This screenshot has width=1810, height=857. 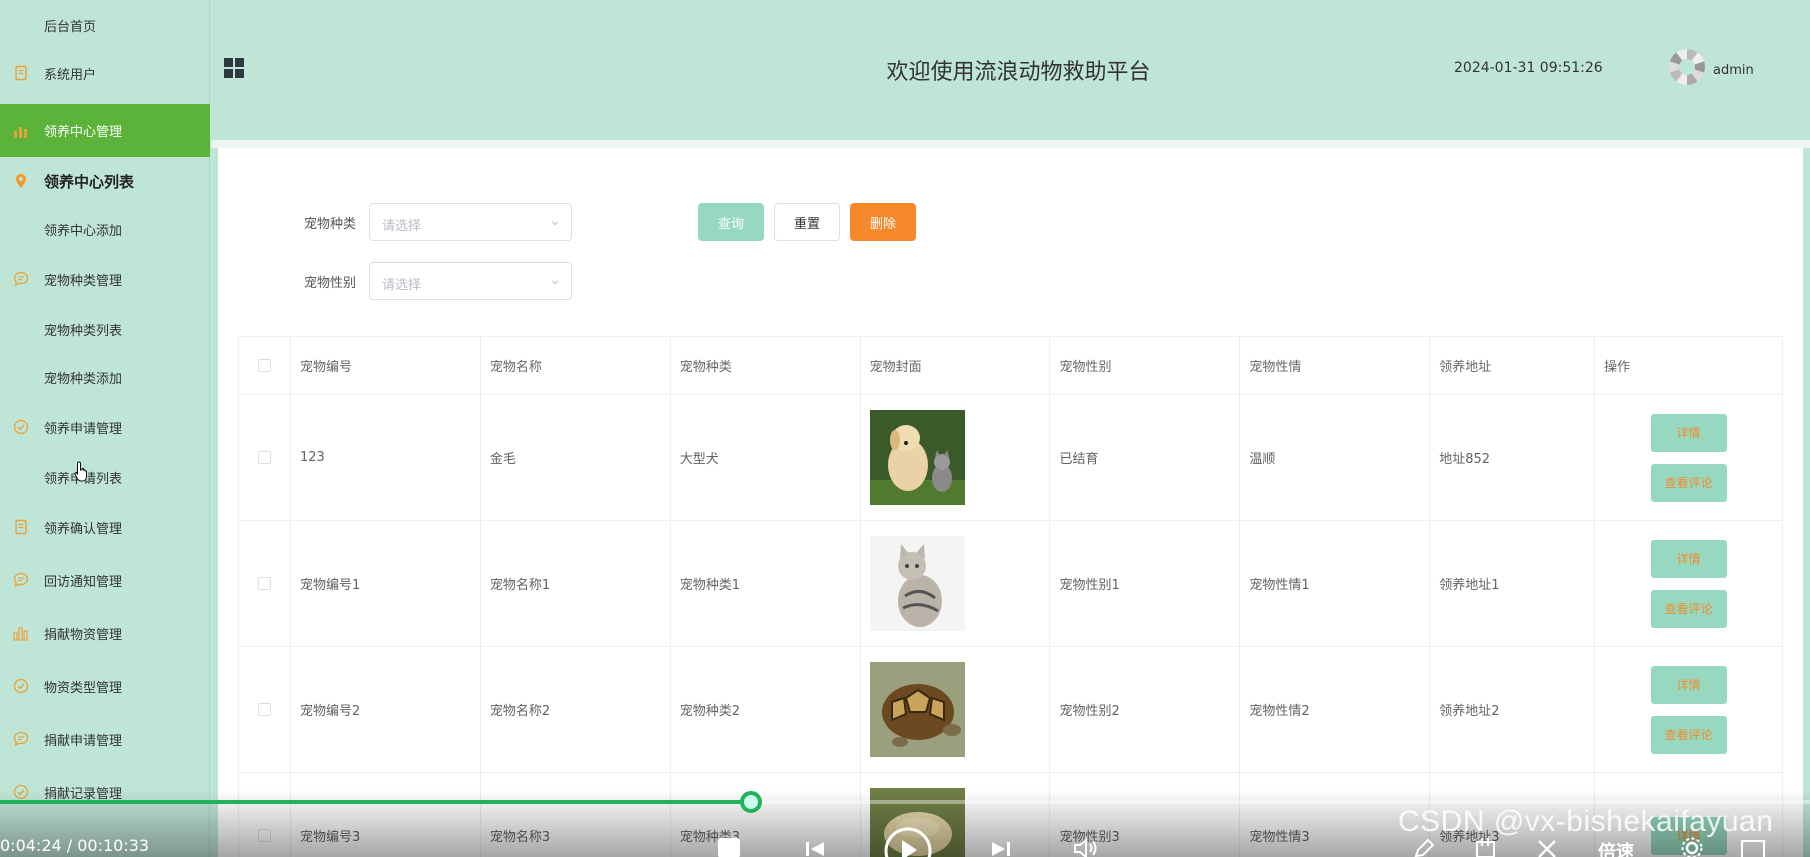 I want to click on gear-icon, so click(x=1692, y=846).